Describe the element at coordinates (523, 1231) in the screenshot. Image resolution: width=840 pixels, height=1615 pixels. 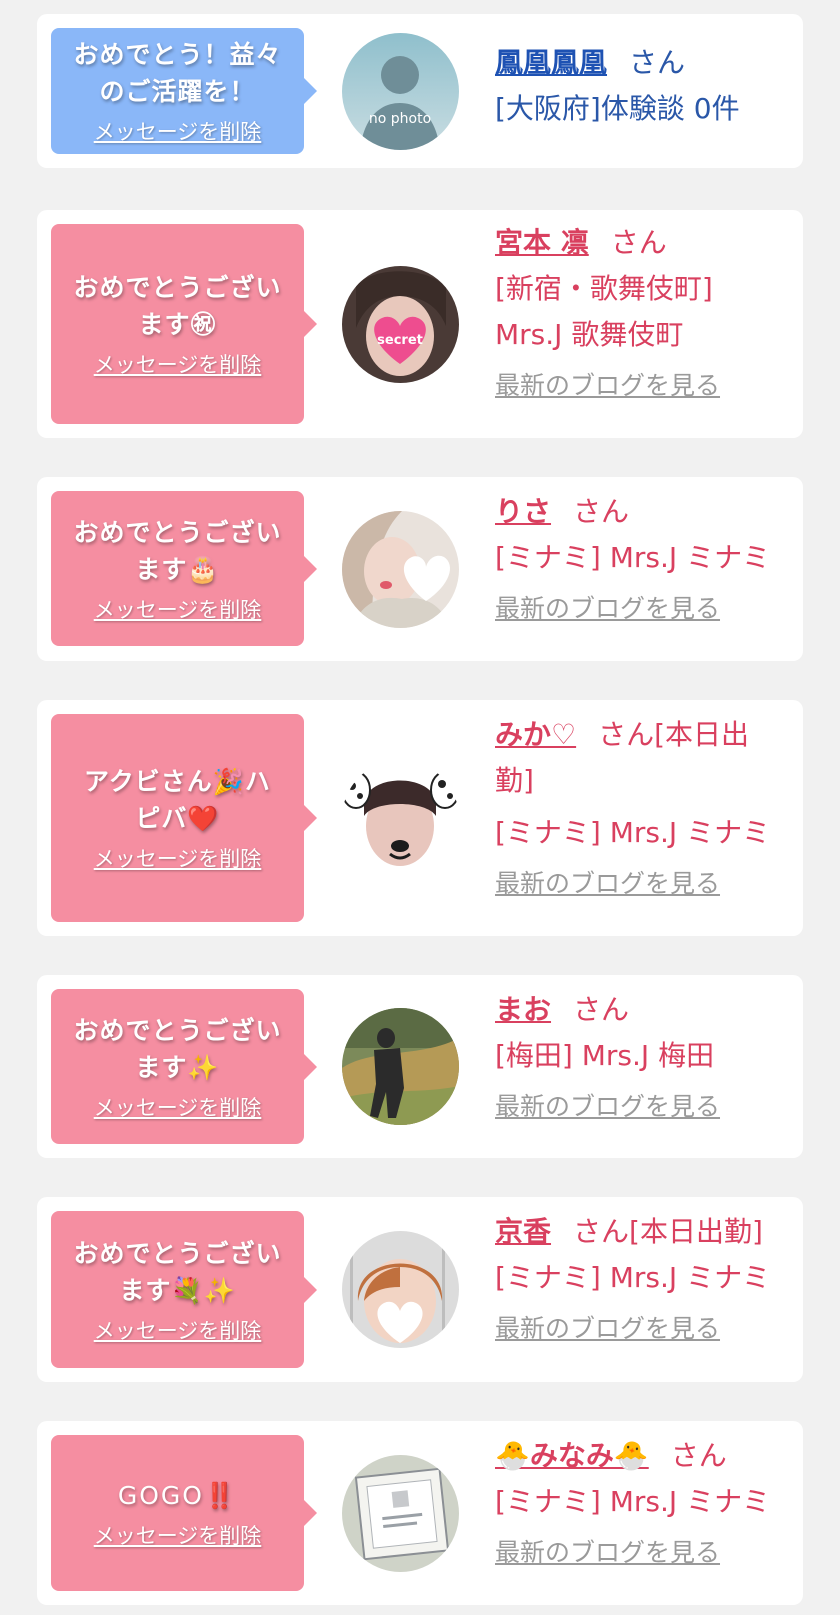
I see `profile-name-link: 京香` at that location.